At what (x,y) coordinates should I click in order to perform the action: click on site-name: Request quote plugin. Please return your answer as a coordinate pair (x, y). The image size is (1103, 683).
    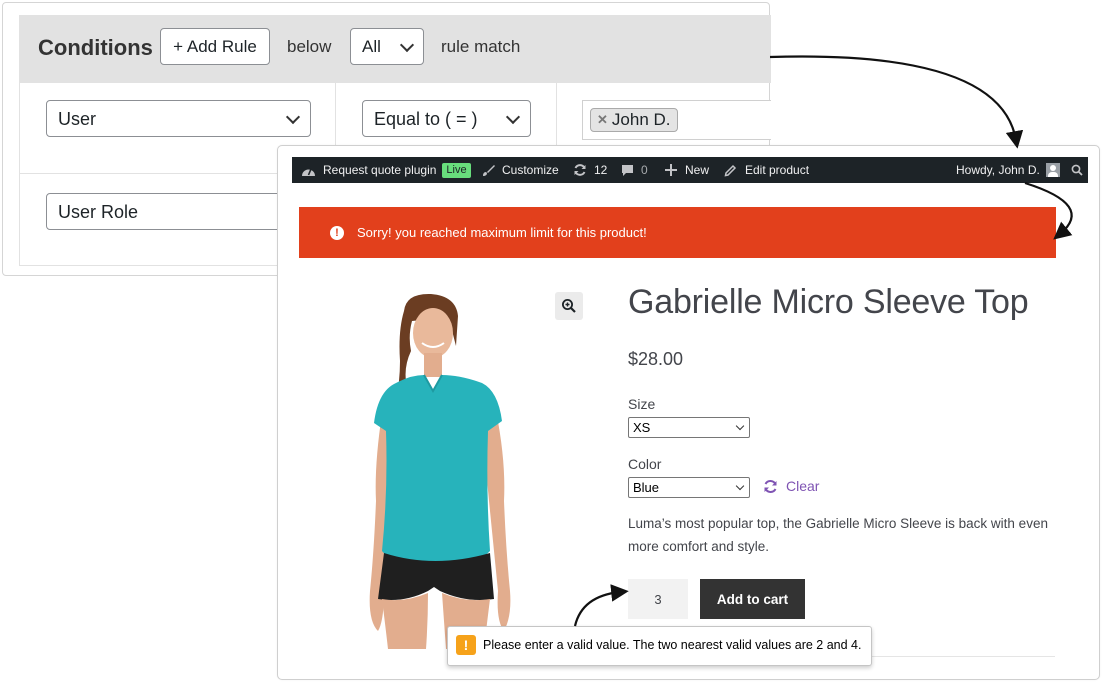
    Looking at the image, I should click on (380, 170).